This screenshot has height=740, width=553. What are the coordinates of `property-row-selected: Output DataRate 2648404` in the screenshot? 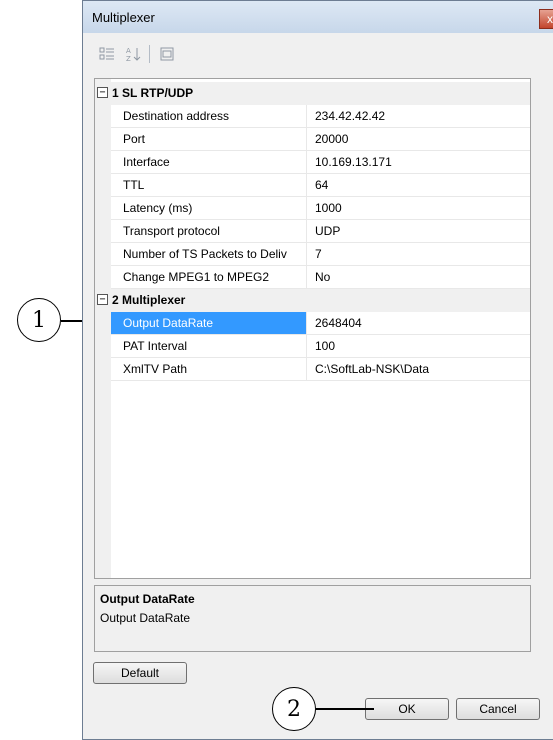 It's located at (320, 323).